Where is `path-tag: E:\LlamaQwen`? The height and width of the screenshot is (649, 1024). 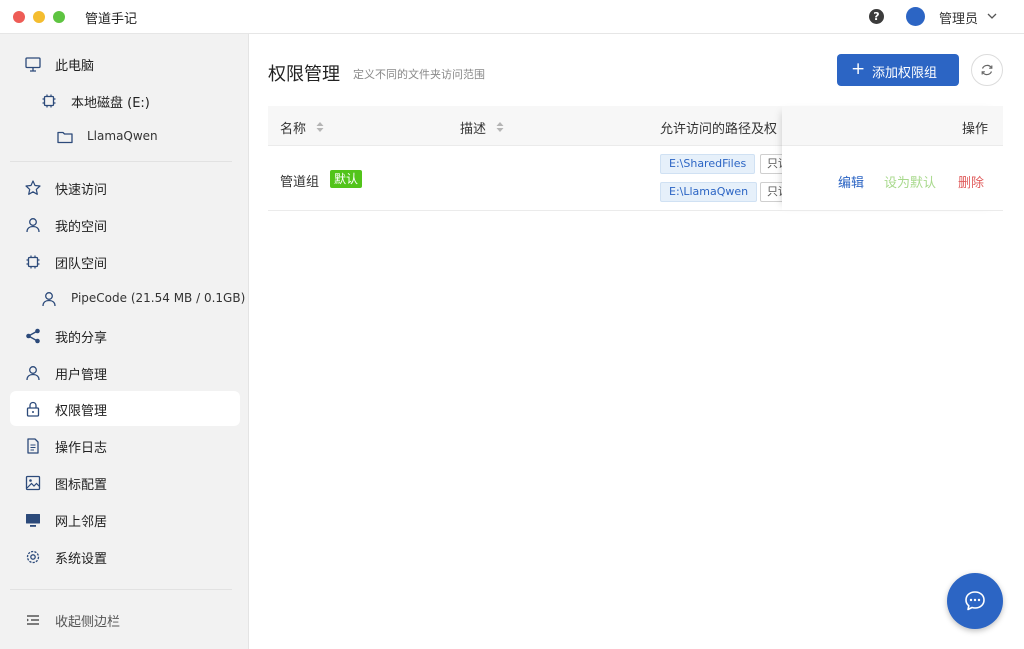 path-tag: E:\LlamaQwen is located at coordinates (709, 192).